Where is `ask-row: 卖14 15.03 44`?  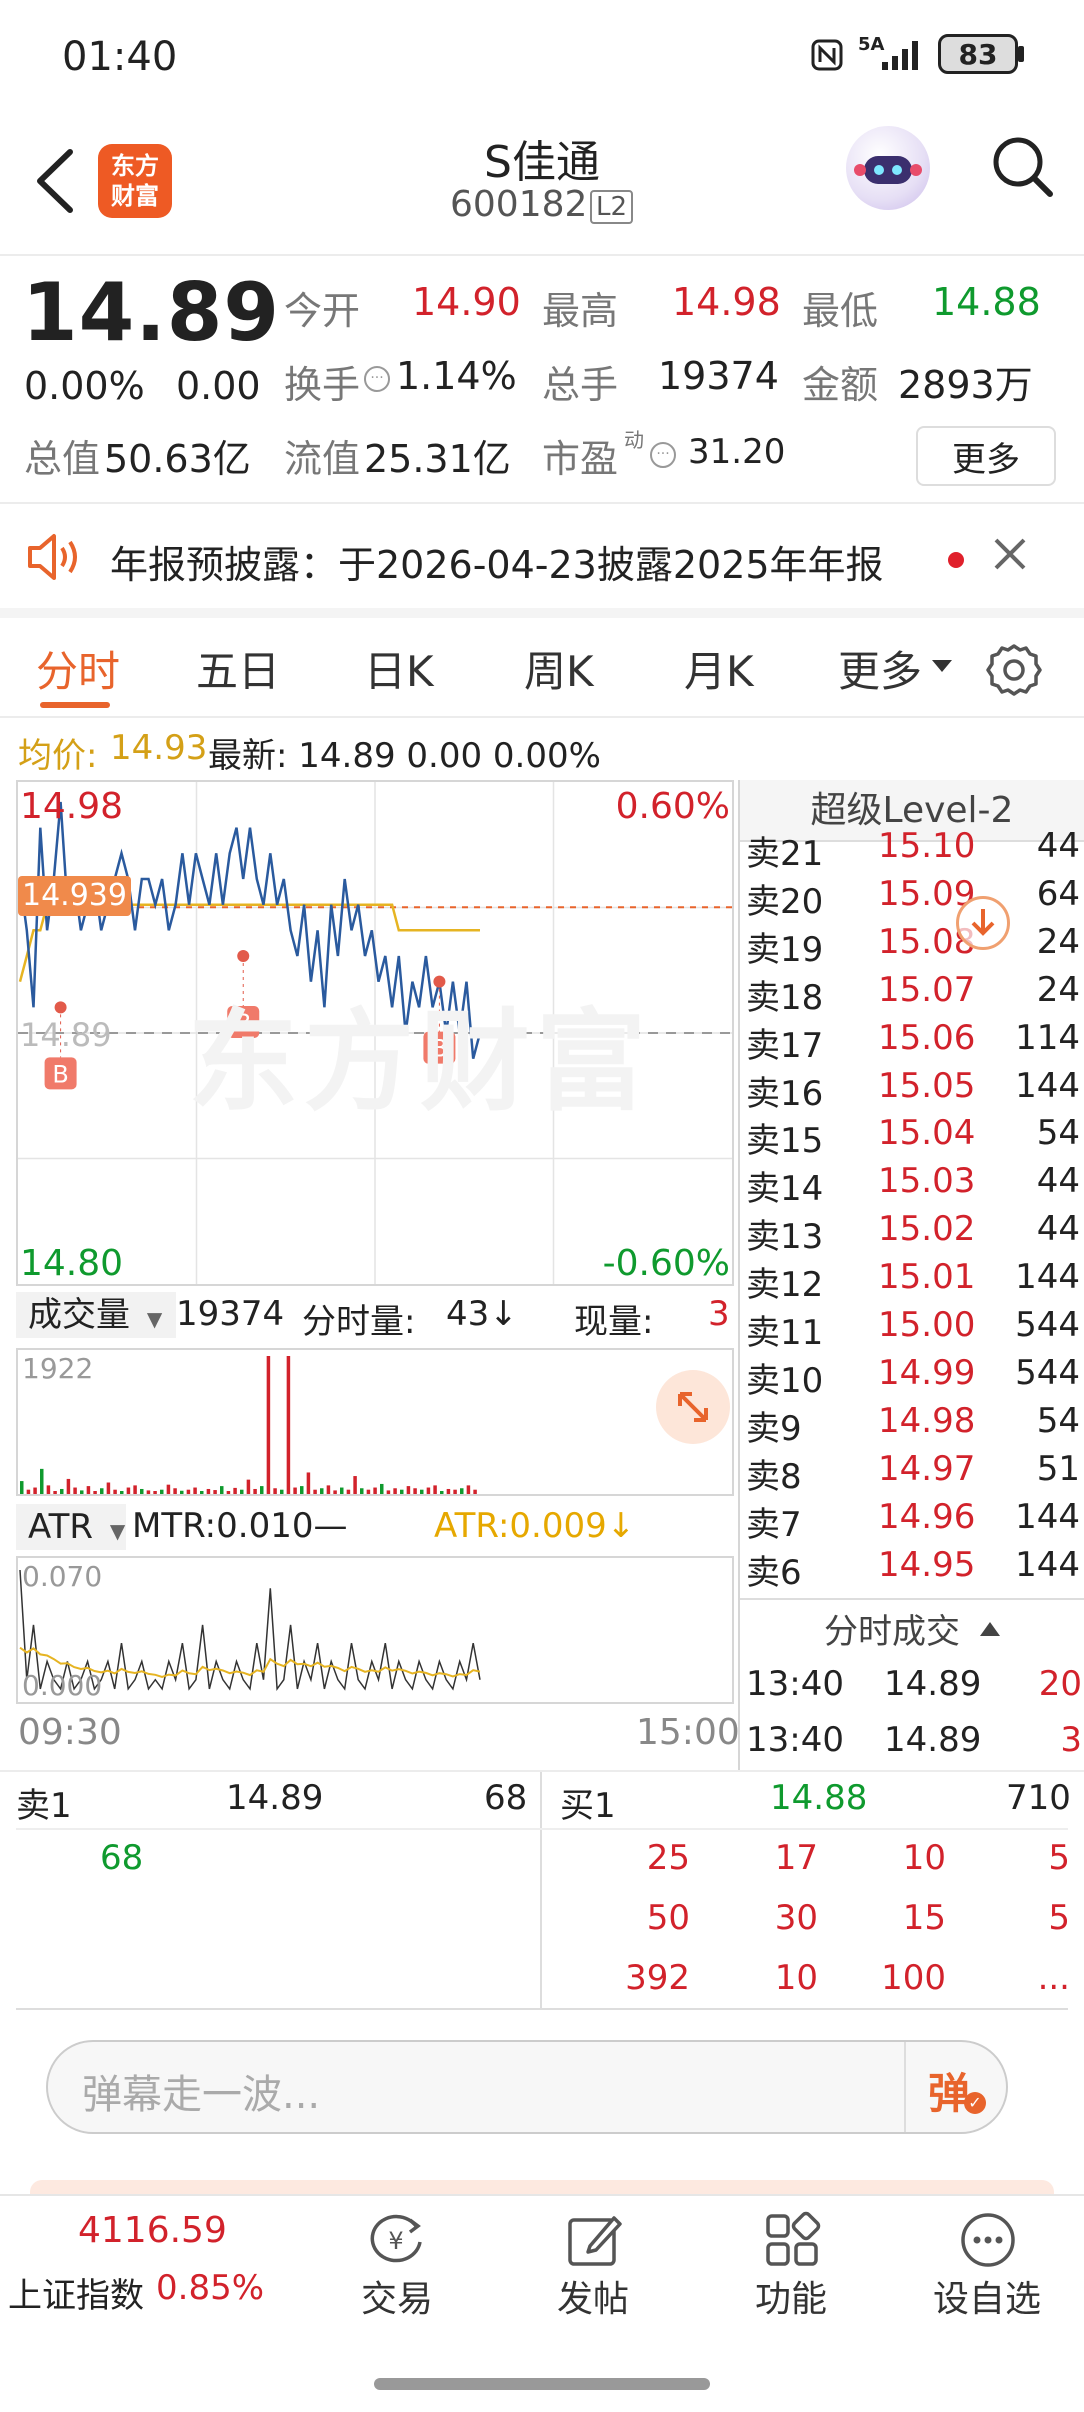 ask-row: 卖14 15.03 44 is located at coordinates (914, 1185).